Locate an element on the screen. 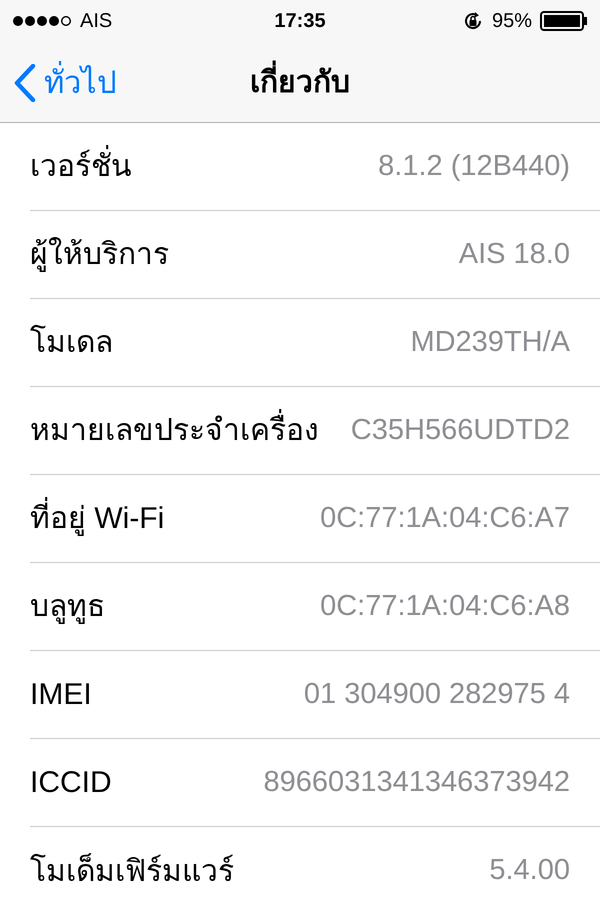 The height and width of the screenshot is (916, 600). row-label: ที่อยู่ Wi-Fi is located at coordinates (97, 518).